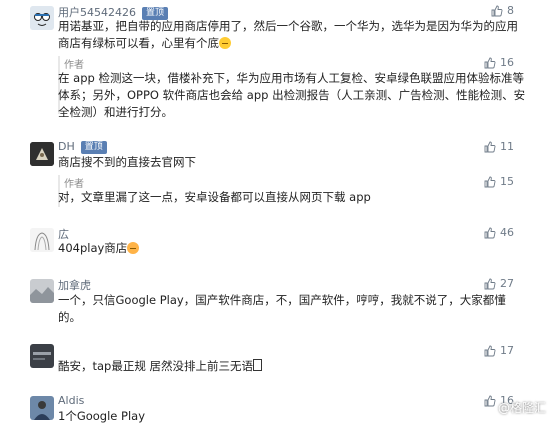  Describe the element at coordinates (507, 283) in the screenshot. I see `like-count: 27` at that location.